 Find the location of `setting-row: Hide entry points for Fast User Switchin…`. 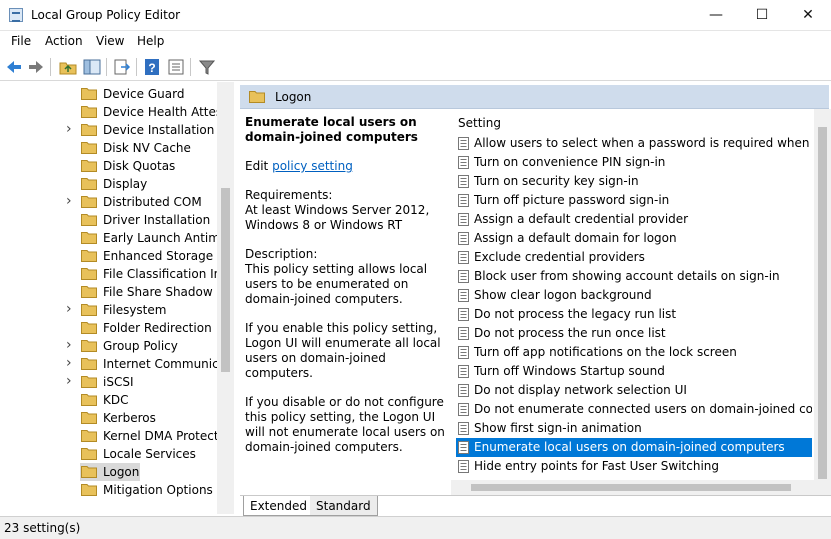

setting-row: Hide entry points for Fast User Switchin… is located at coordinates (634, 466).